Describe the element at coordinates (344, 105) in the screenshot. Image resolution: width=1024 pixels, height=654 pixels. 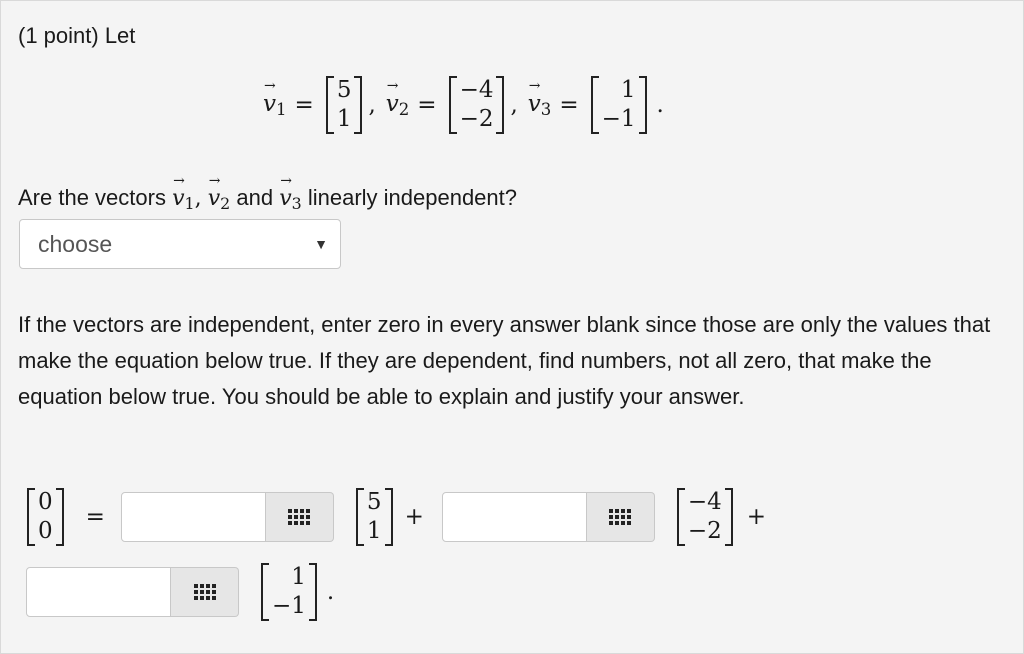
I see `v1-matrix: 5 1` at that location.